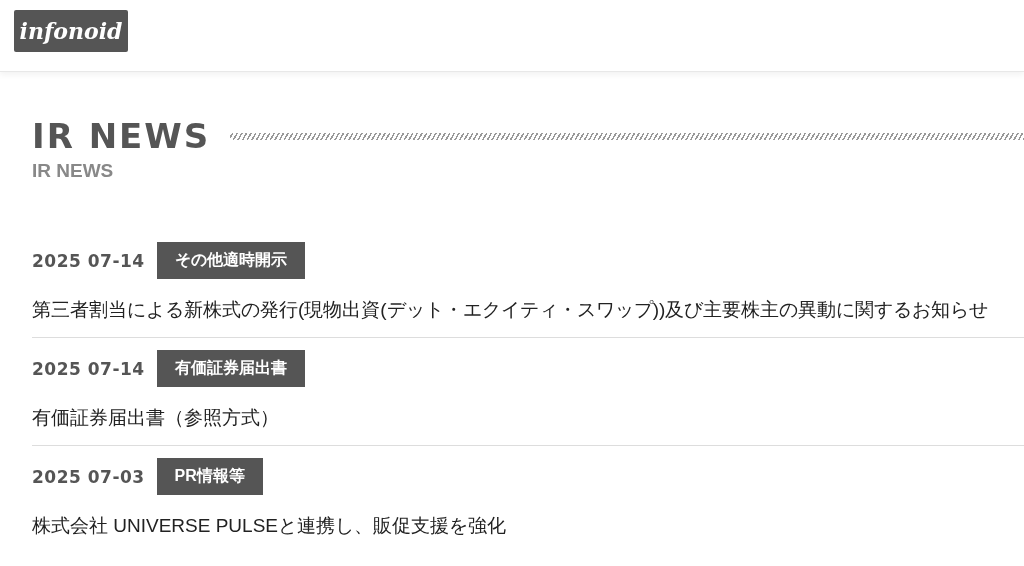  I want to click on category-tag: 有価証券届出書, so click(230, 368).